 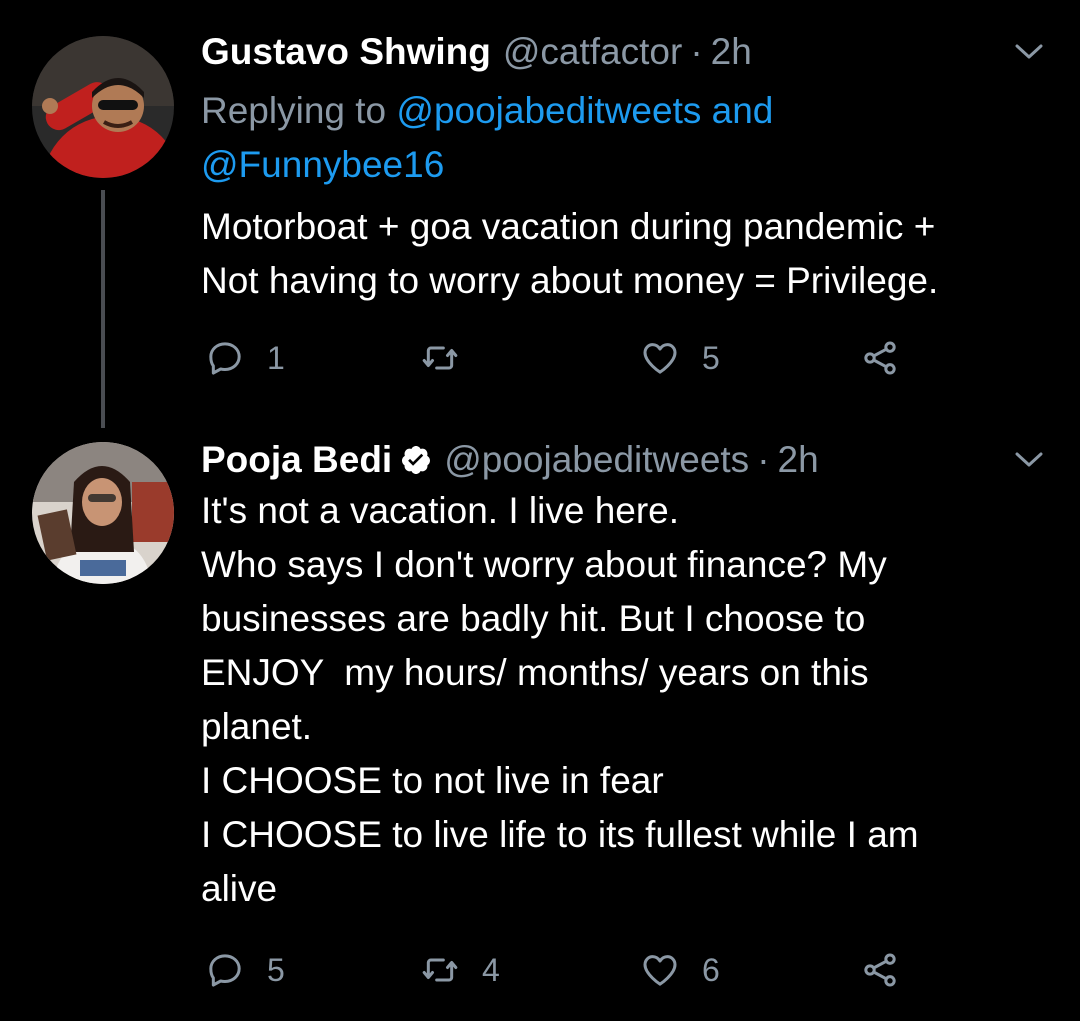 What do you see at coordinates (245, 358) in the screenshot?
I see `reply-button: 1` at bounding box center [245, 358].